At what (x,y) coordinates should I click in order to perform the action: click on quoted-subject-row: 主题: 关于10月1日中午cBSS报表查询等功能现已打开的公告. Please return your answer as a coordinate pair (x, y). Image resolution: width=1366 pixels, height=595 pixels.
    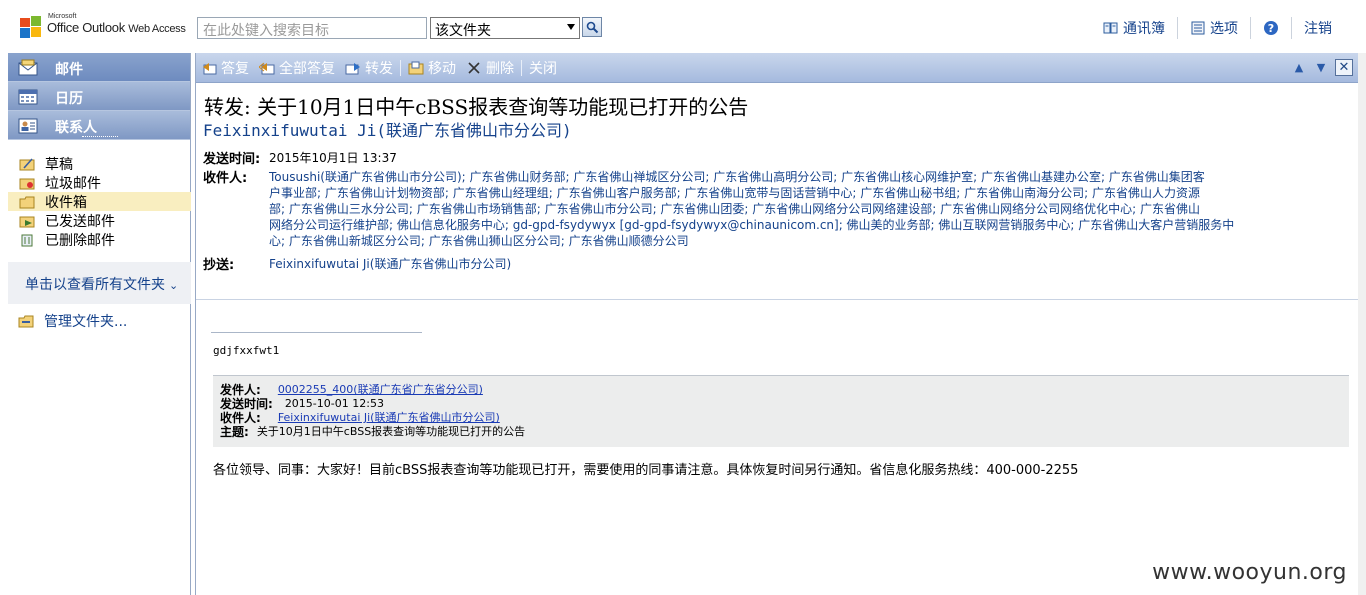
    Looking at the image, I should click on (784, 432).